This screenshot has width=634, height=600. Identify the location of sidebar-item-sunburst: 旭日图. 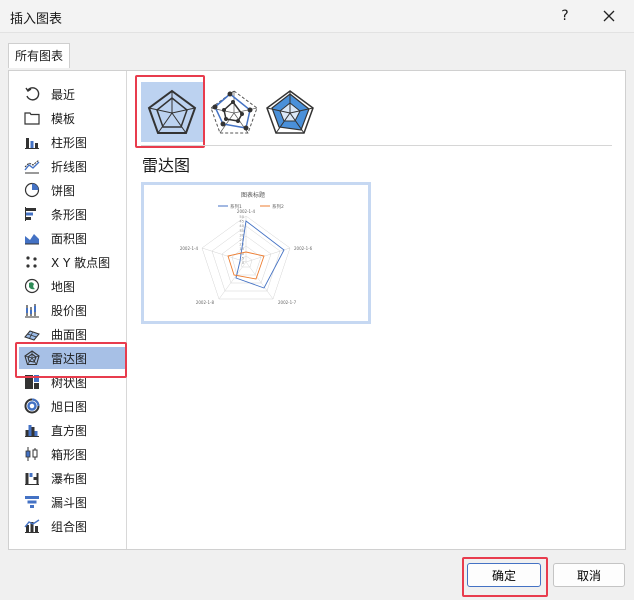
(72, 406).